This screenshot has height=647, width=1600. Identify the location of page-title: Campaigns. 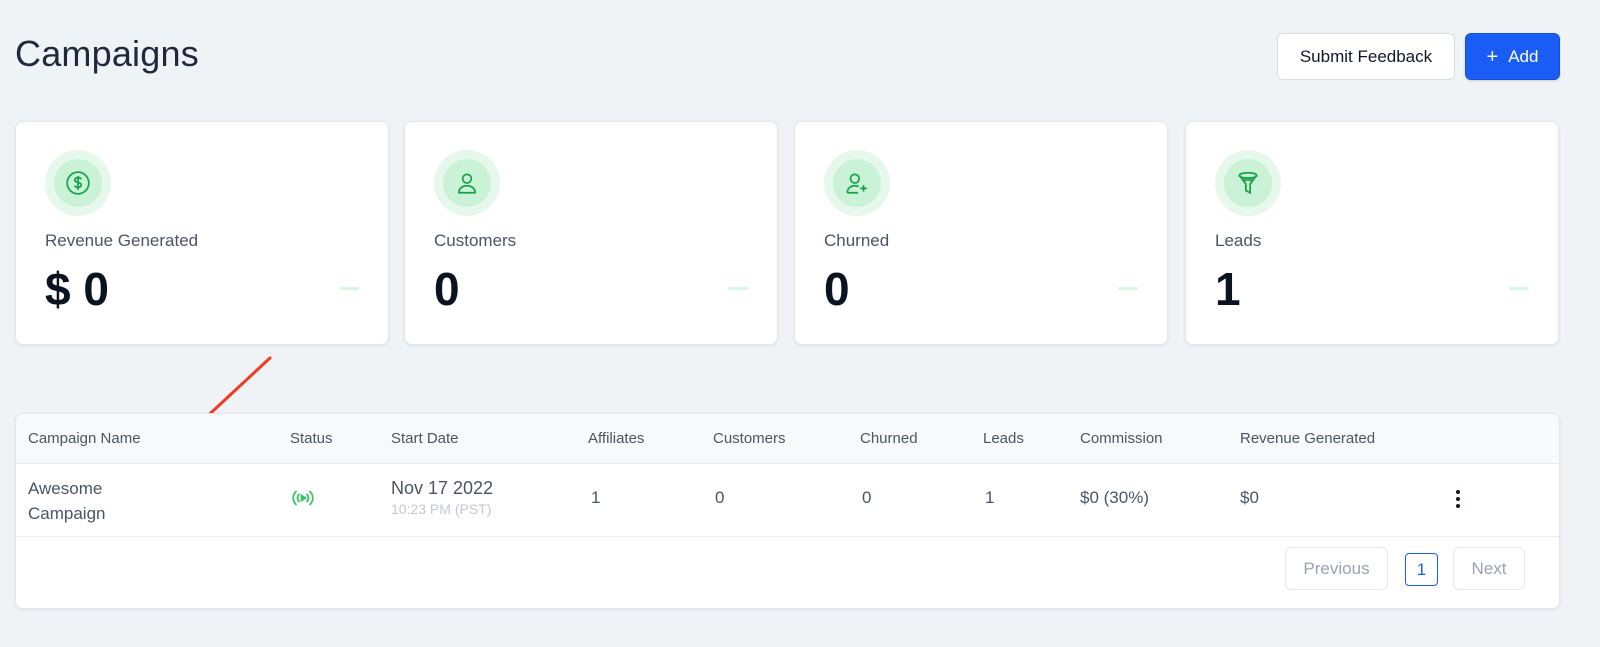
(107, 53).